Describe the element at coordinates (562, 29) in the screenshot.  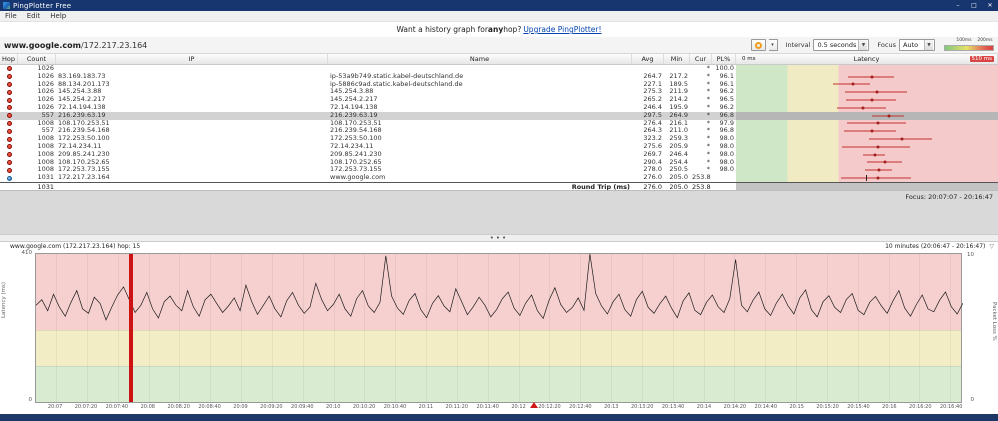
I see `upgrade-link: Upgrade PingPlotter!` at that location.